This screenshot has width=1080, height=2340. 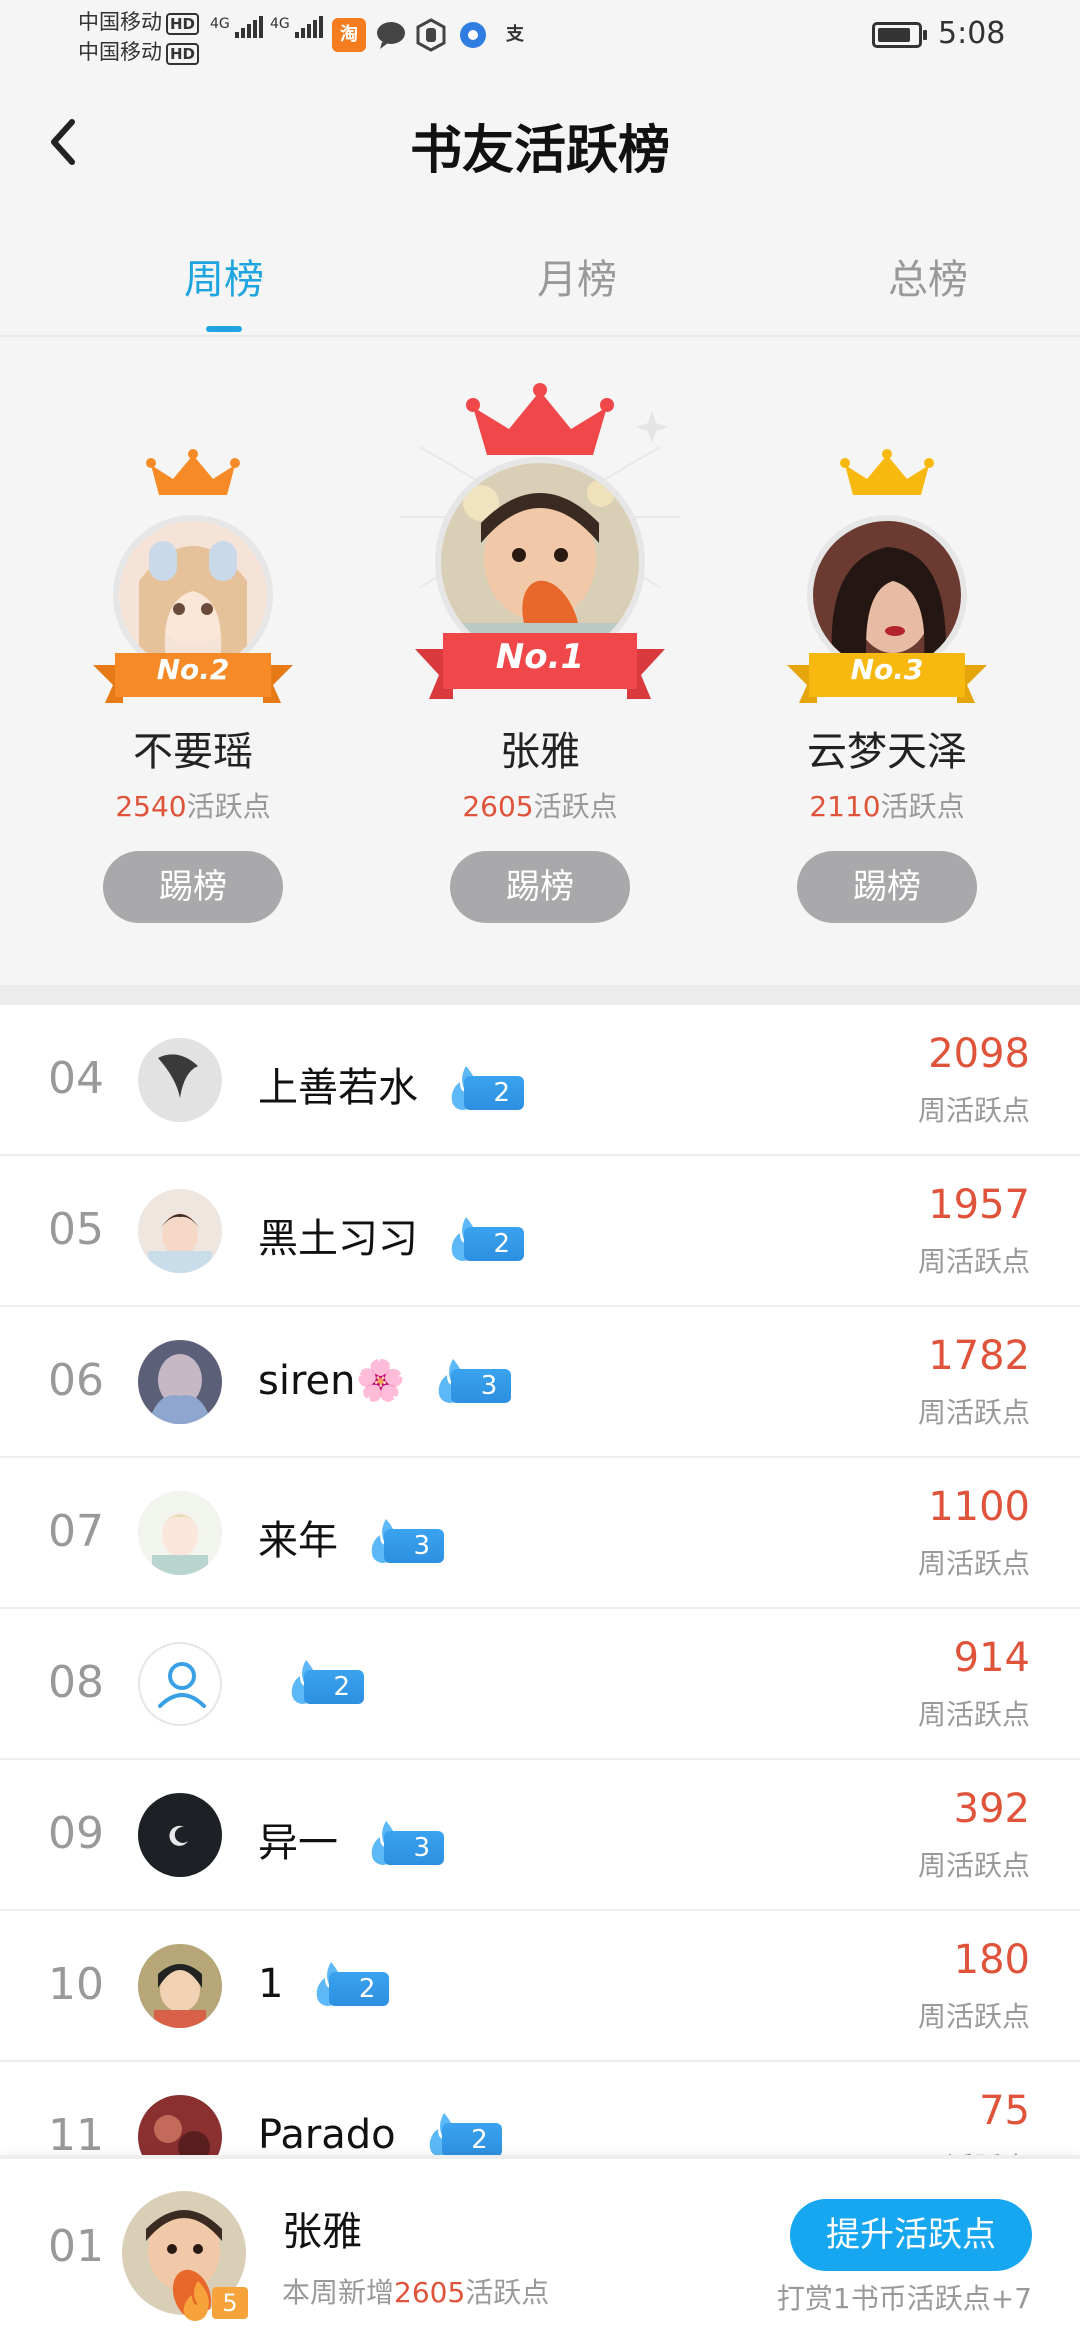 What do you see at coordinates (540, 1684) in the screenshot?
I see `list-item: 08 2 914 周活跃点` at bounding box center [540, 1684].